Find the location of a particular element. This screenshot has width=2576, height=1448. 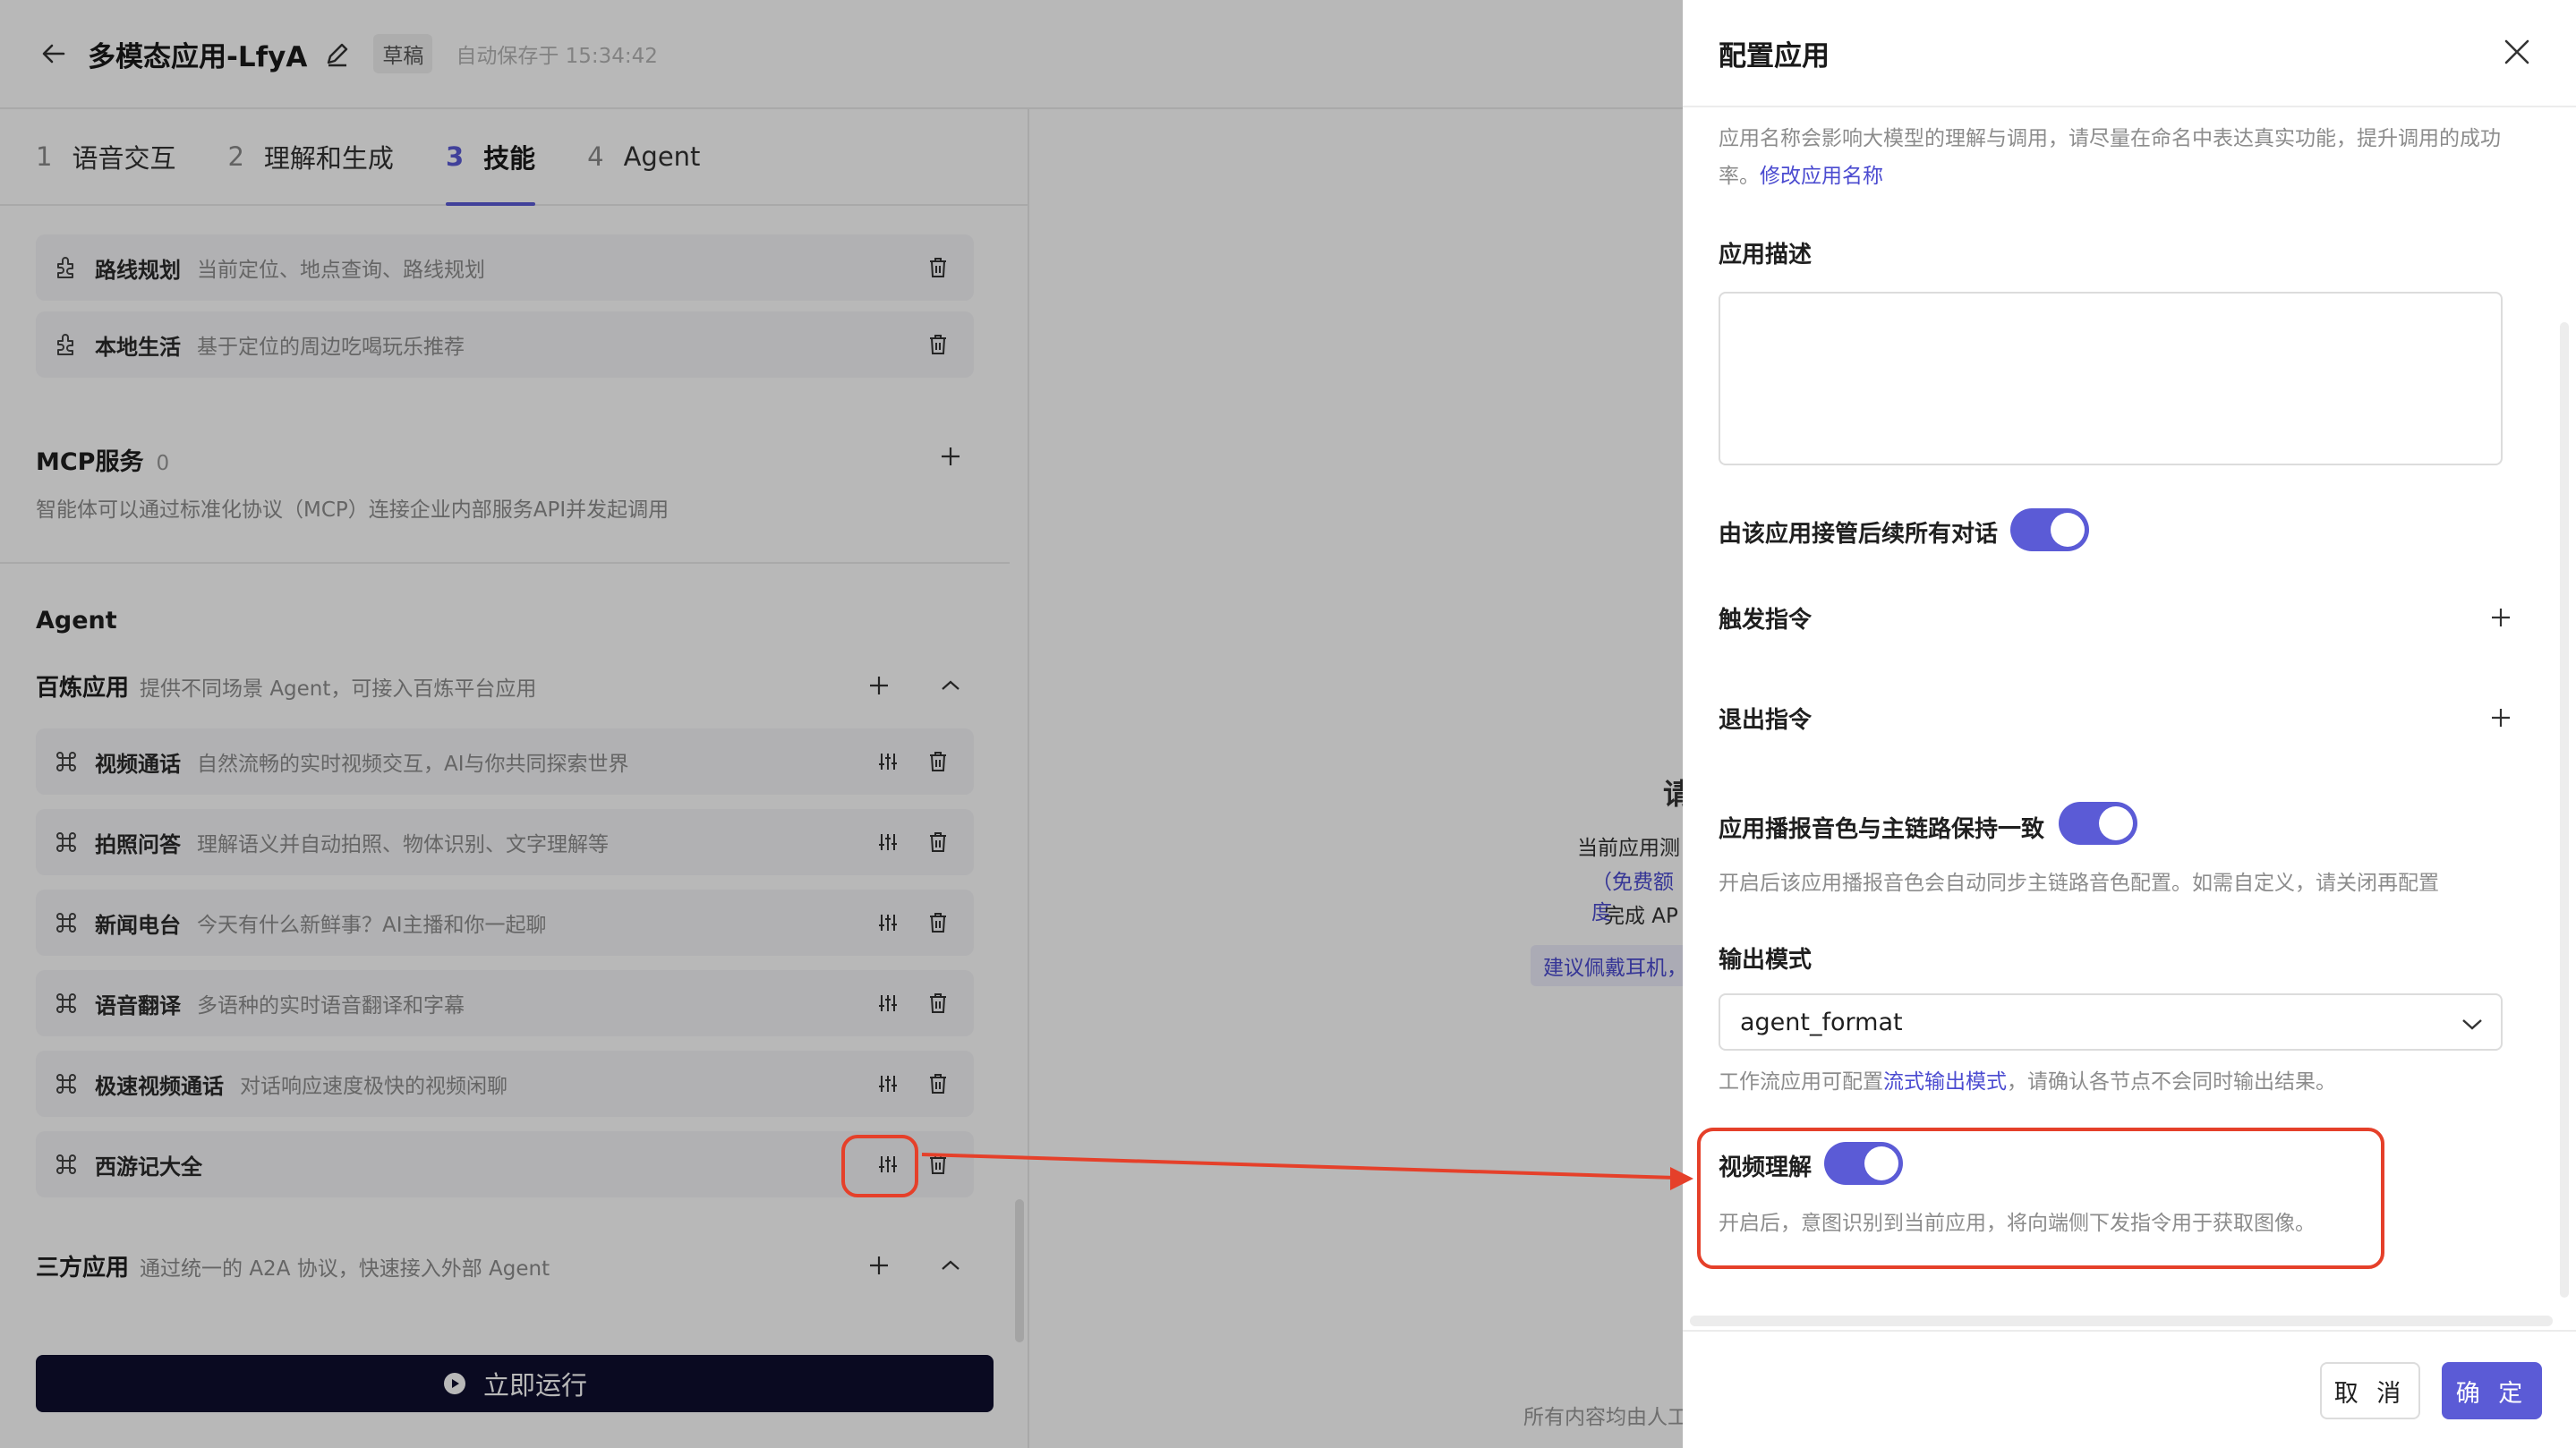

drawer-horizontal-scrollbar is located at coordinates (2121, 1321).